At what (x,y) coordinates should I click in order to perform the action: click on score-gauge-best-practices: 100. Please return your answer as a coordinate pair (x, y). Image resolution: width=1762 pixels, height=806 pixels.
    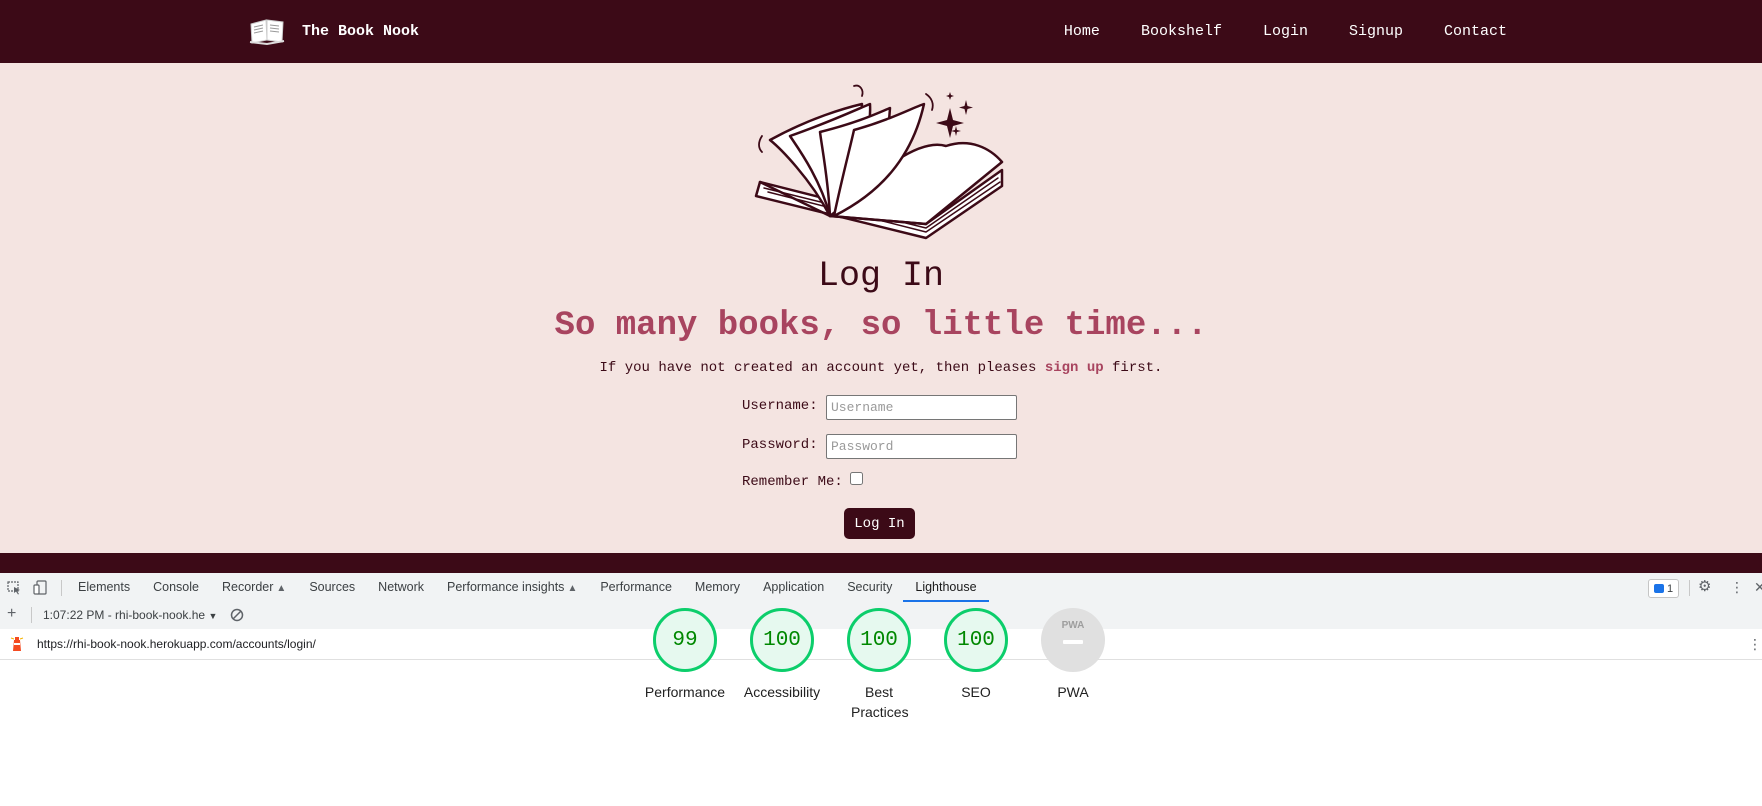
    Looking at the image, I should click on (879, 640).